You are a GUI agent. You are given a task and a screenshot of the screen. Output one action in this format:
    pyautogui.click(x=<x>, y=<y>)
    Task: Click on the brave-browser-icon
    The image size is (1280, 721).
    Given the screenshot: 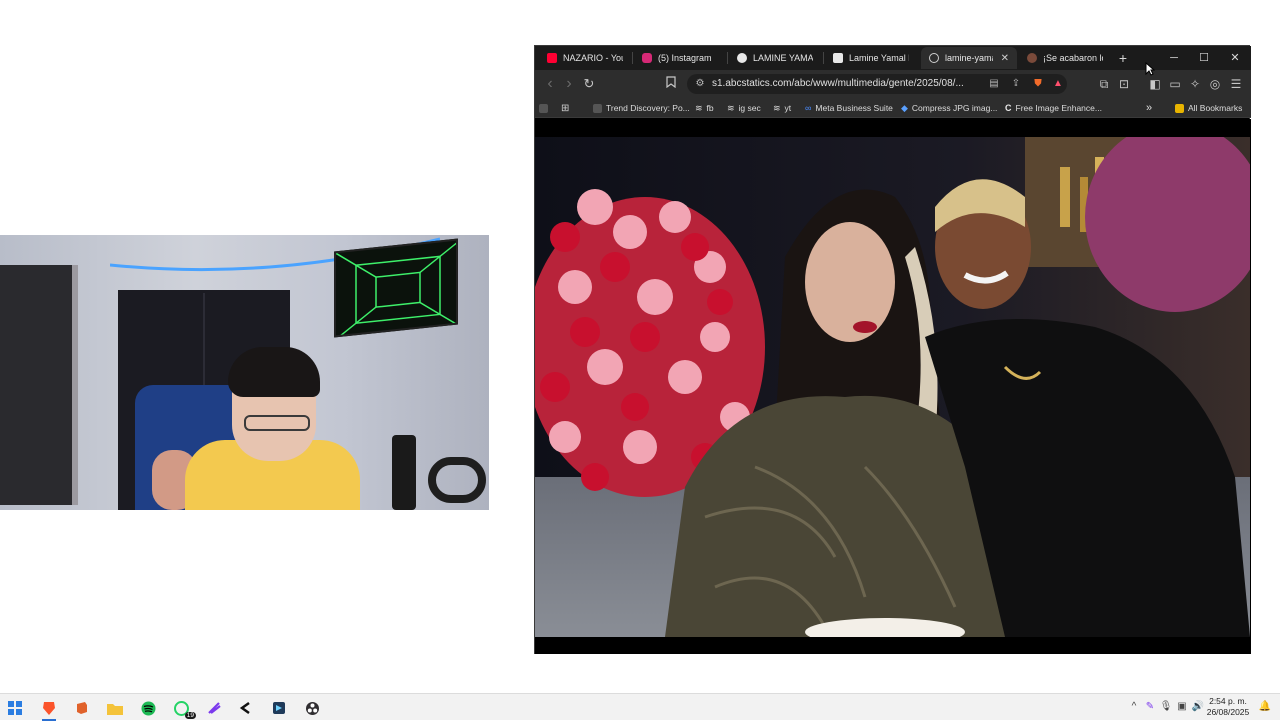 What is the action you would take?
    pyautogui.click(x=49, y=709)
    